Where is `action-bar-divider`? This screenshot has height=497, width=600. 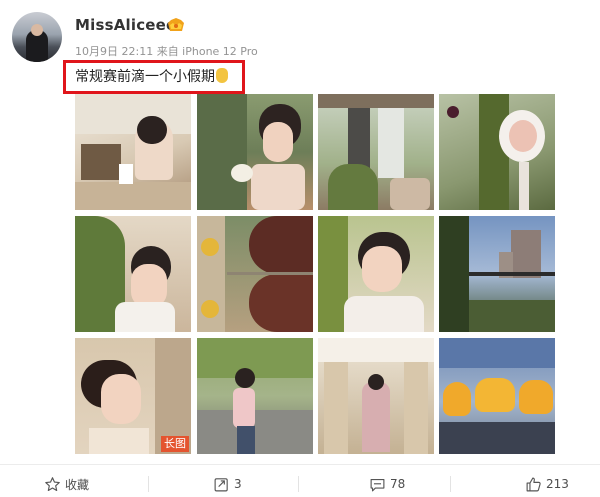
action-bar-divider is located at coordinates (300, 464).